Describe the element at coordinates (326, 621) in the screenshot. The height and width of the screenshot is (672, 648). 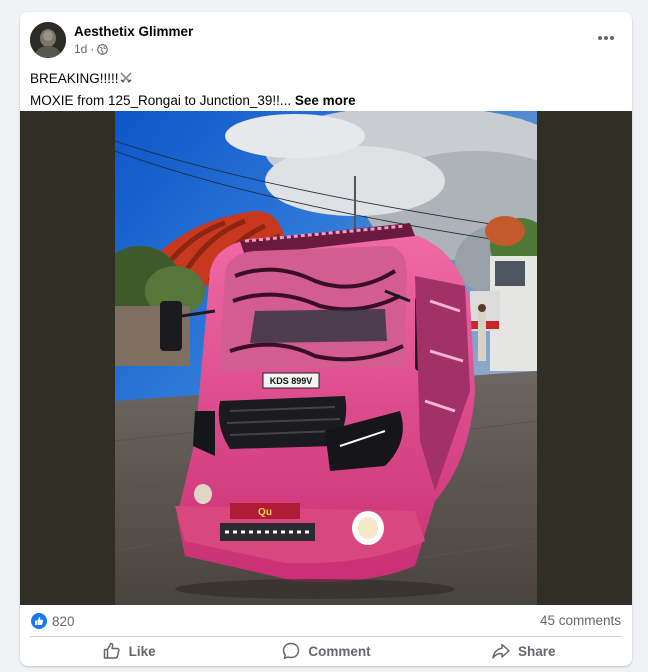
I see `reaction-summary: 820 45 comments` at that location.